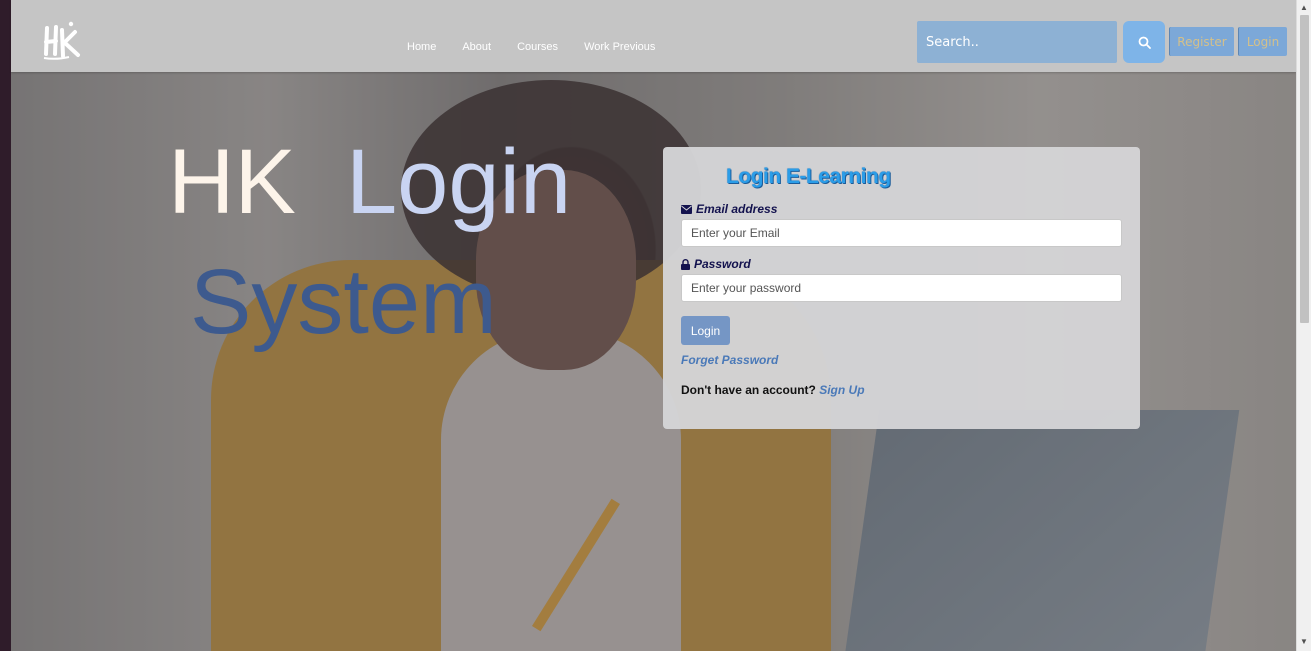 The image size is (1311, 651). I want to click on register-button: Register, so click(1201, 41).